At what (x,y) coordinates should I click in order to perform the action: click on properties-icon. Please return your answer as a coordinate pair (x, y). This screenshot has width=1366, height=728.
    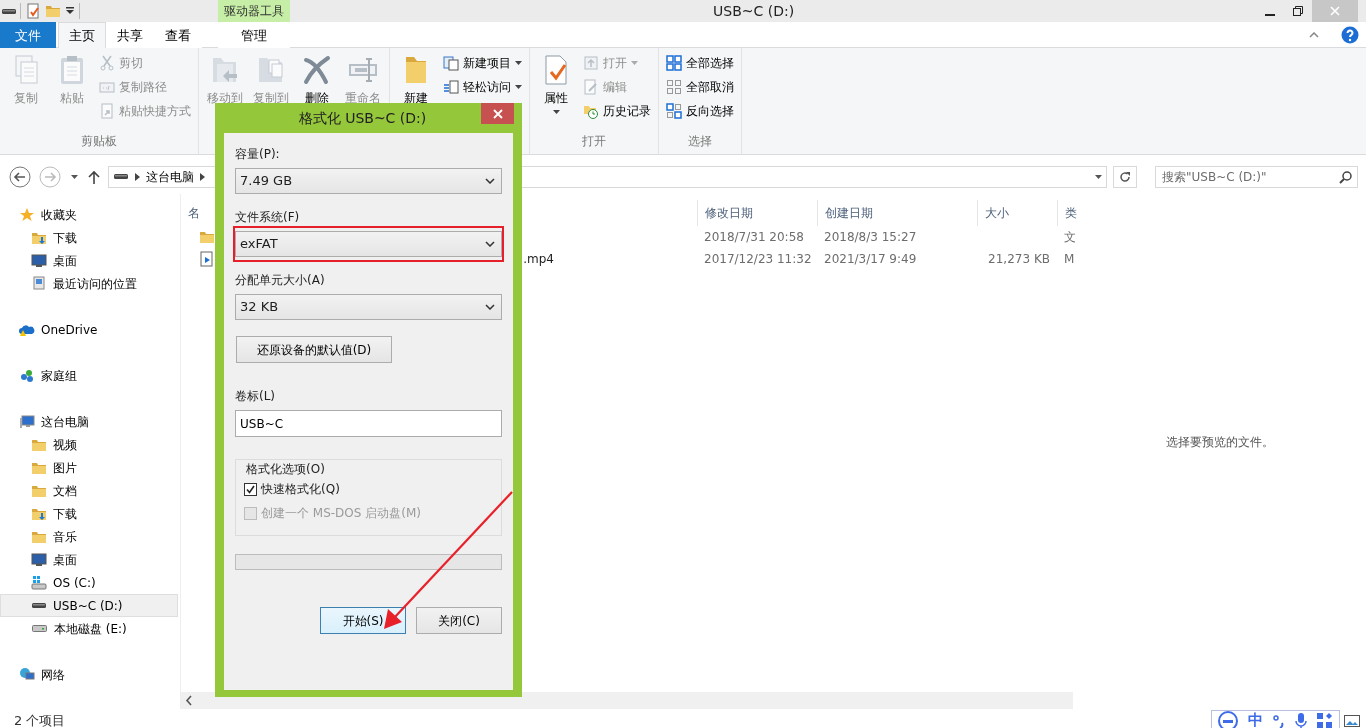
    Looking at the image, I should click on (33, 11).